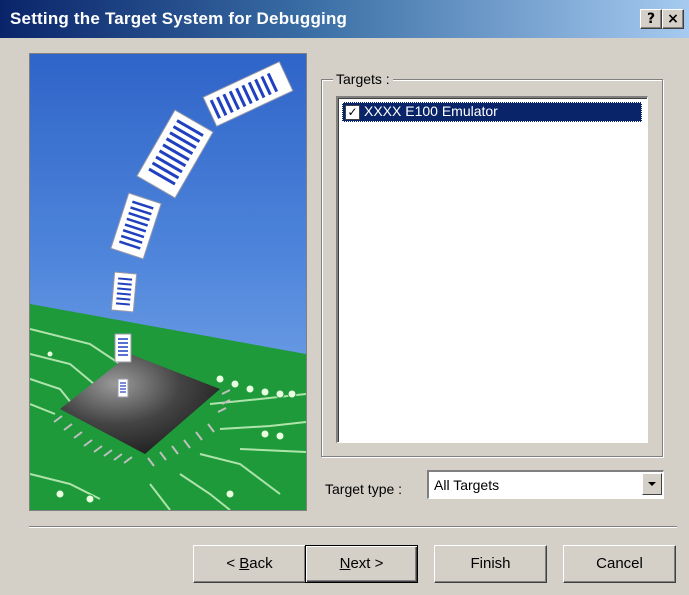  What do you see at coordinates (467, 485) in the screenshot?
I see `target-type-value: All Targets` at bounding box center [467, 485].